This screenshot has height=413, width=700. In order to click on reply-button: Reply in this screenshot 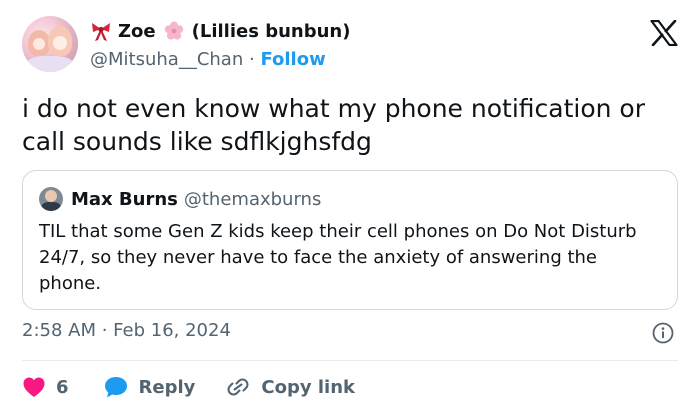, I will do `click(149, 387)`.